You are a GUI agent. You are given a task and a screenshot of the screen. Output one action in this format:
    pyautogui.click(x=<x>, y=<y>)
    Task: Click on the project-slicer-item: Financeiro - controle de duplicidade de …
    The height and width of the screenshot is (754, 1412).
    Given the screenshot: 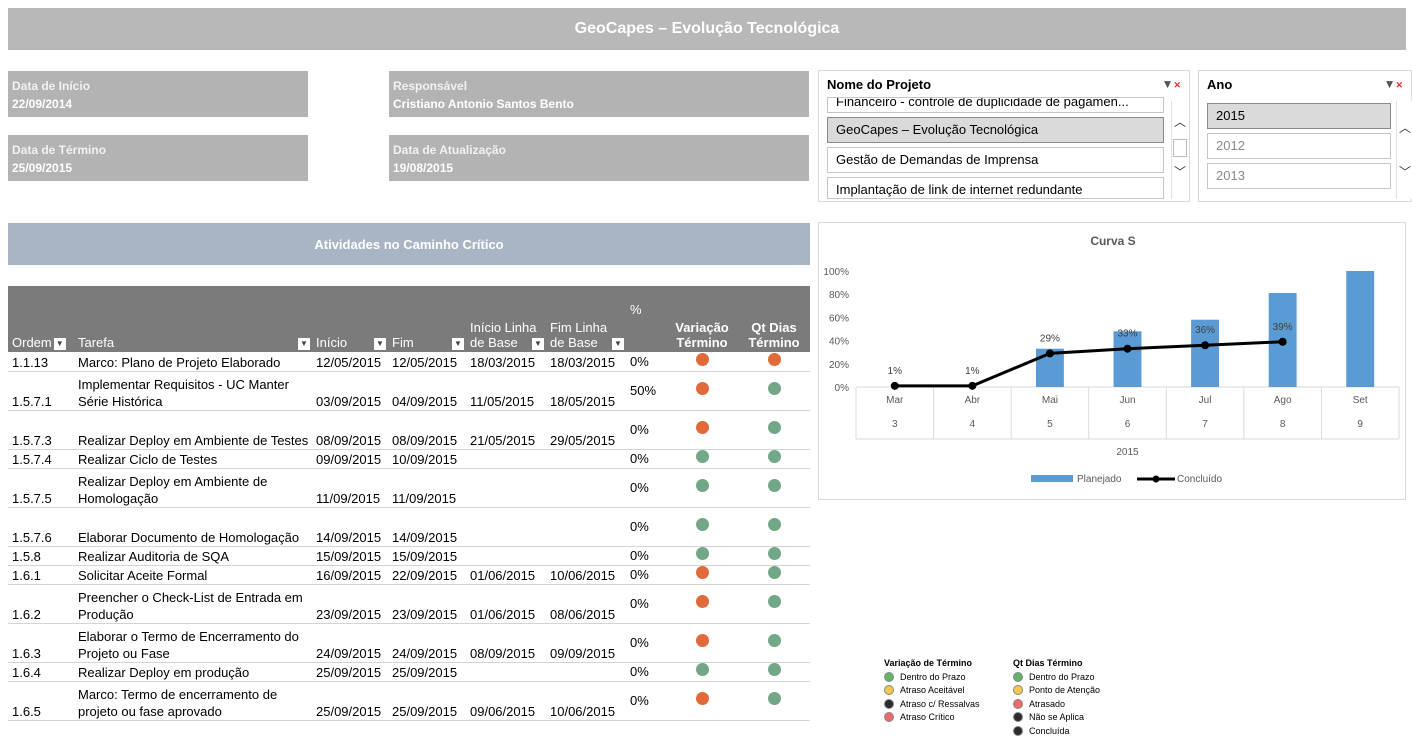 What is the action you would take?
    pyautogui.click(x=995, y=105)
    